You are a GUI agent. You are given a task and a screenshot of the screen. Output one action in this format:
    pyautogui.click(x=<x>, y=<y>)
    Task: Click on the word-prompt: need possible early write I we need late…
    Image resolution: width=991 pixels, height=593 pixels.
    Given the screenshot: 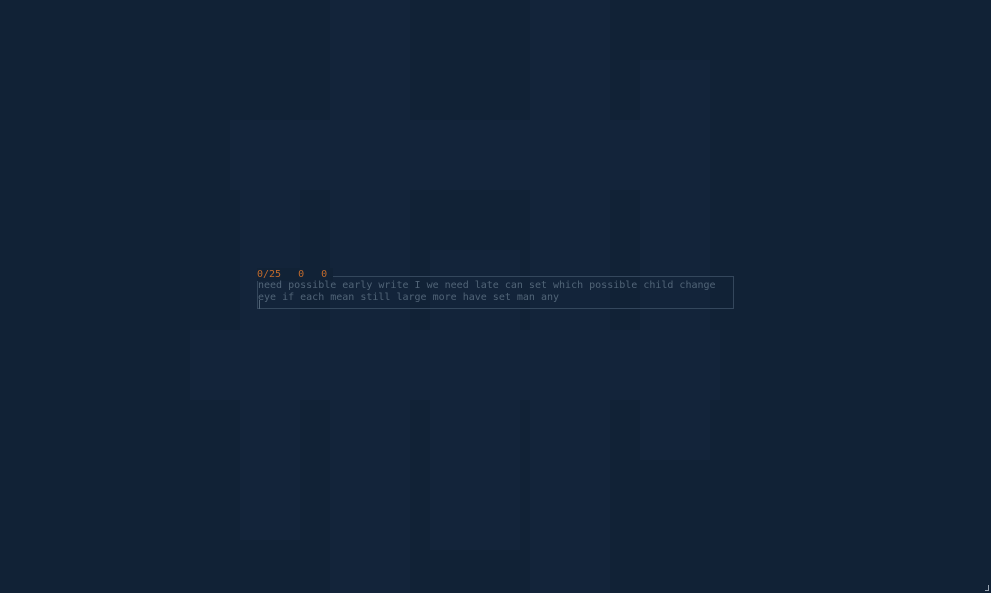 What is the action you would take?
    pyautogui.click(x=493, y=291)
    